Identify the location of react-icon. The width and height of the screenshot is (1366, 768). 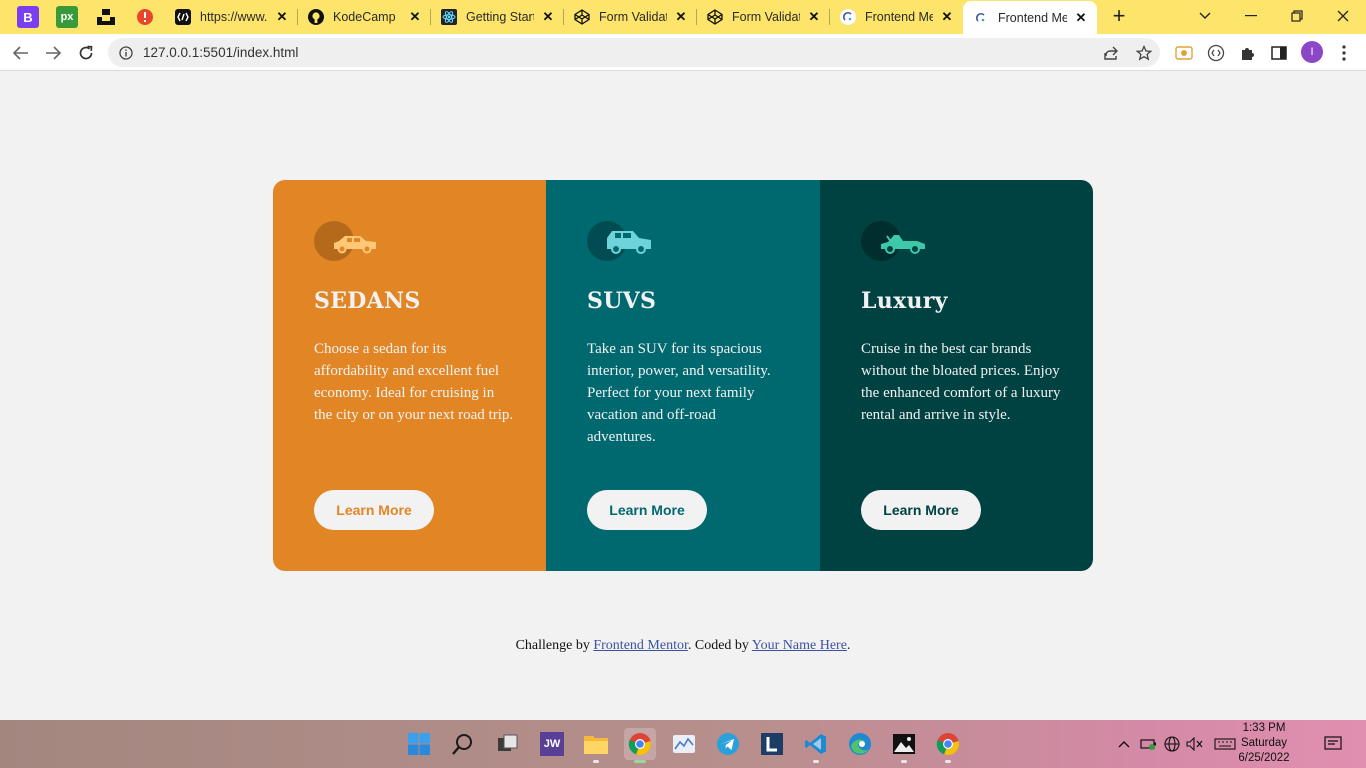
(449, 17).